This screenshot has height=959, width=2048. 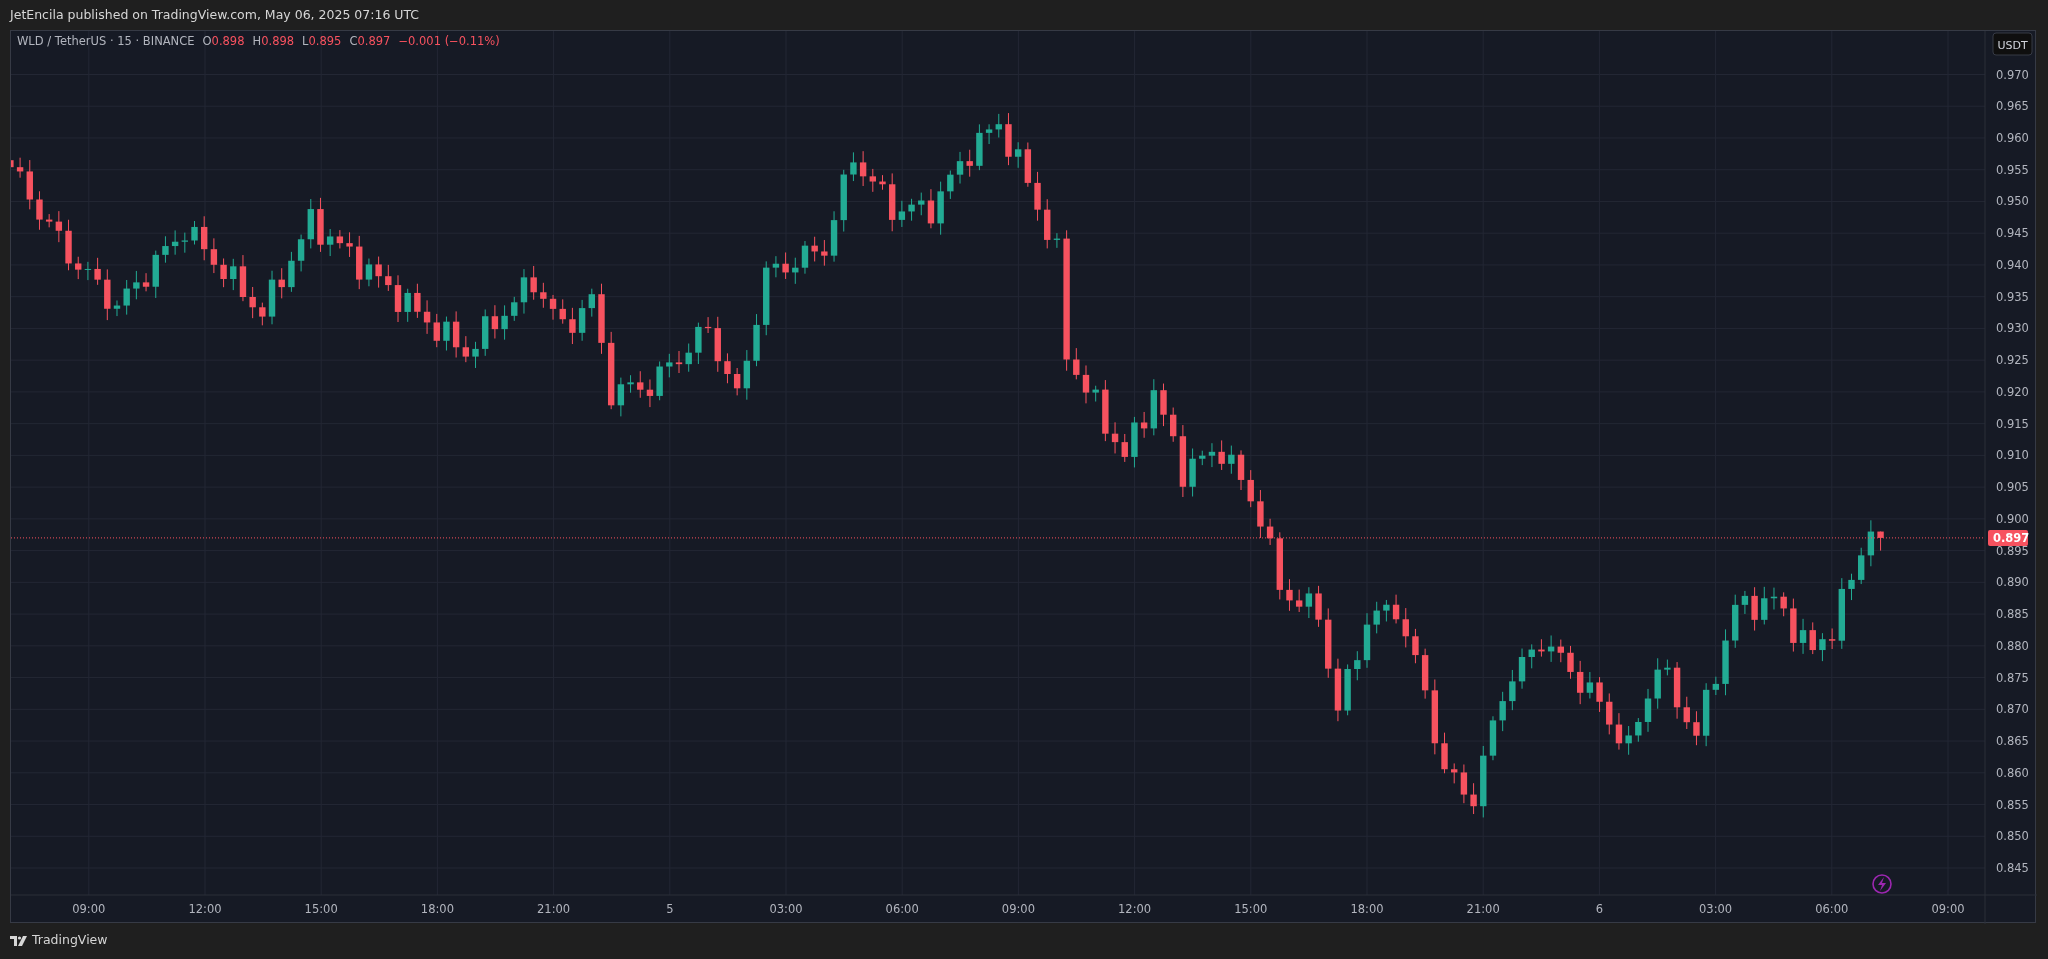 What do you see at coordinates (2012, 487) in the screenshot?
I see `price-tick-label: 0.905` at bounding box center [2012, 487].